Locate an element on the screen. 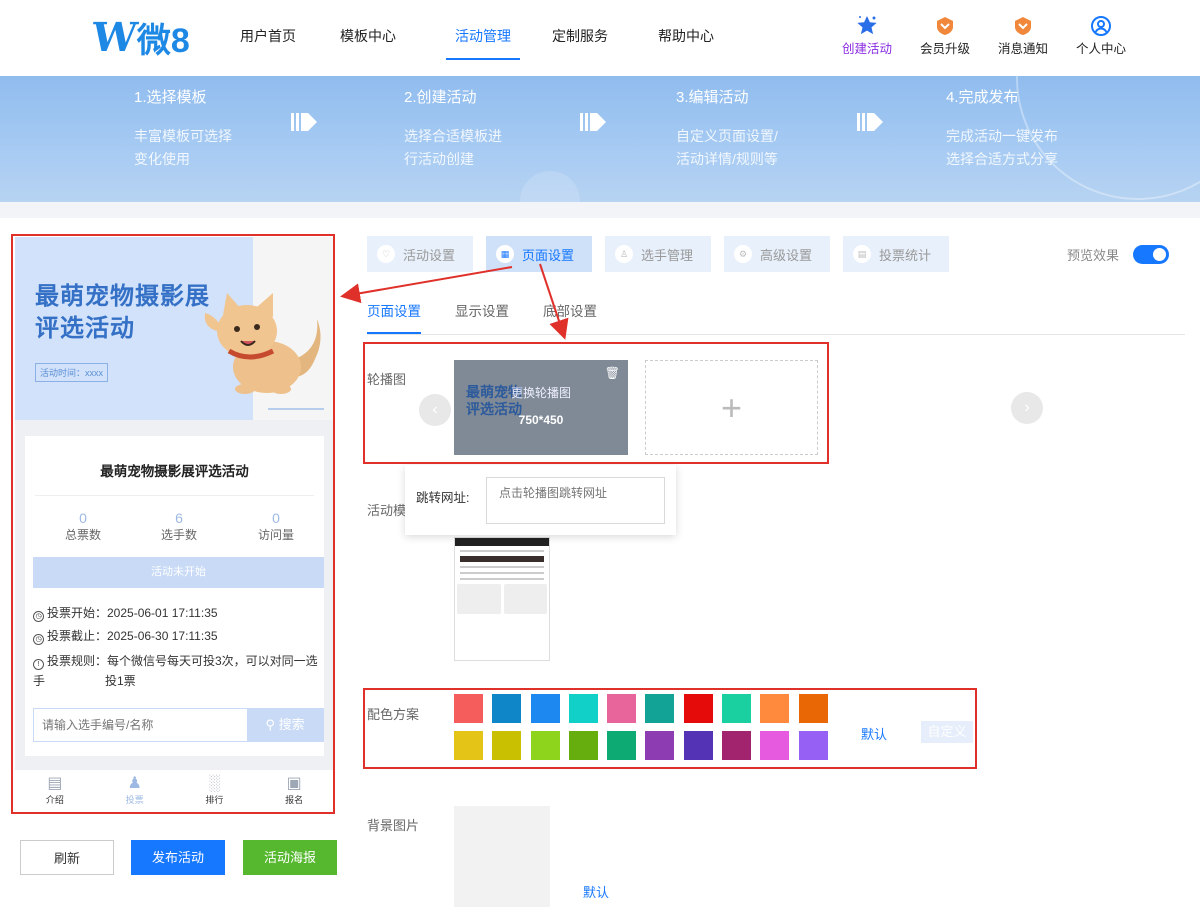 The height and width of the screenshot is (907, 1200). color-custom-button: 自定义 is located at coordinates (947, 732).